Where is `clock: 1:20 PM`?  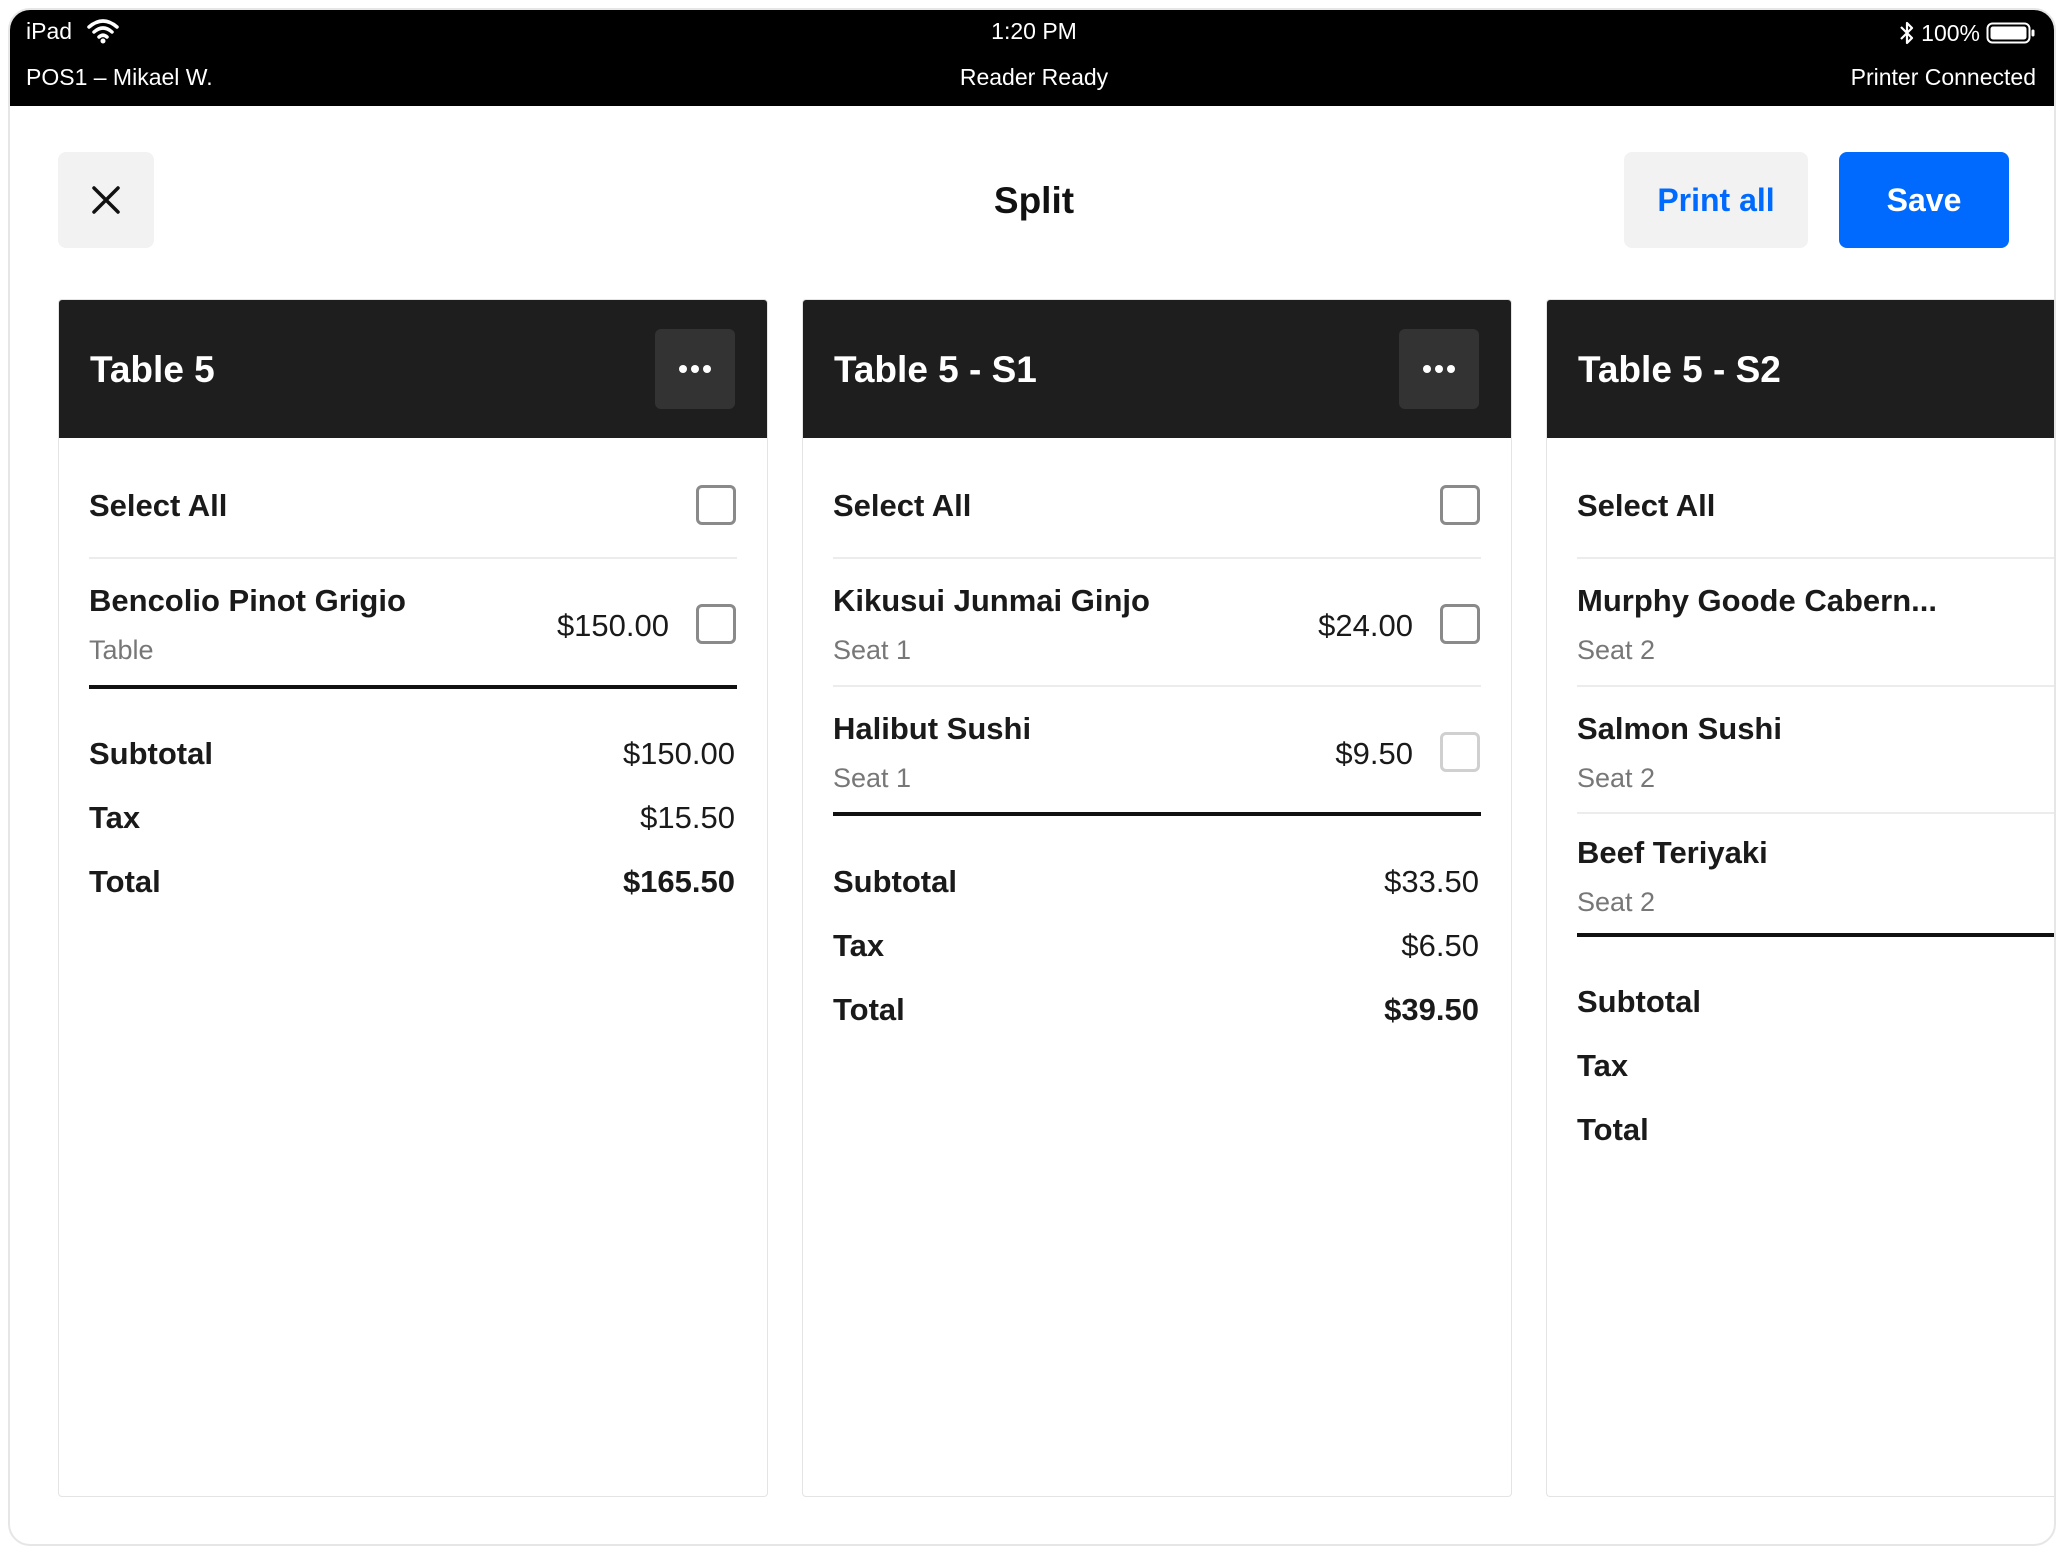
clock: 1:20 PM is located at coordinates (1034, 31).